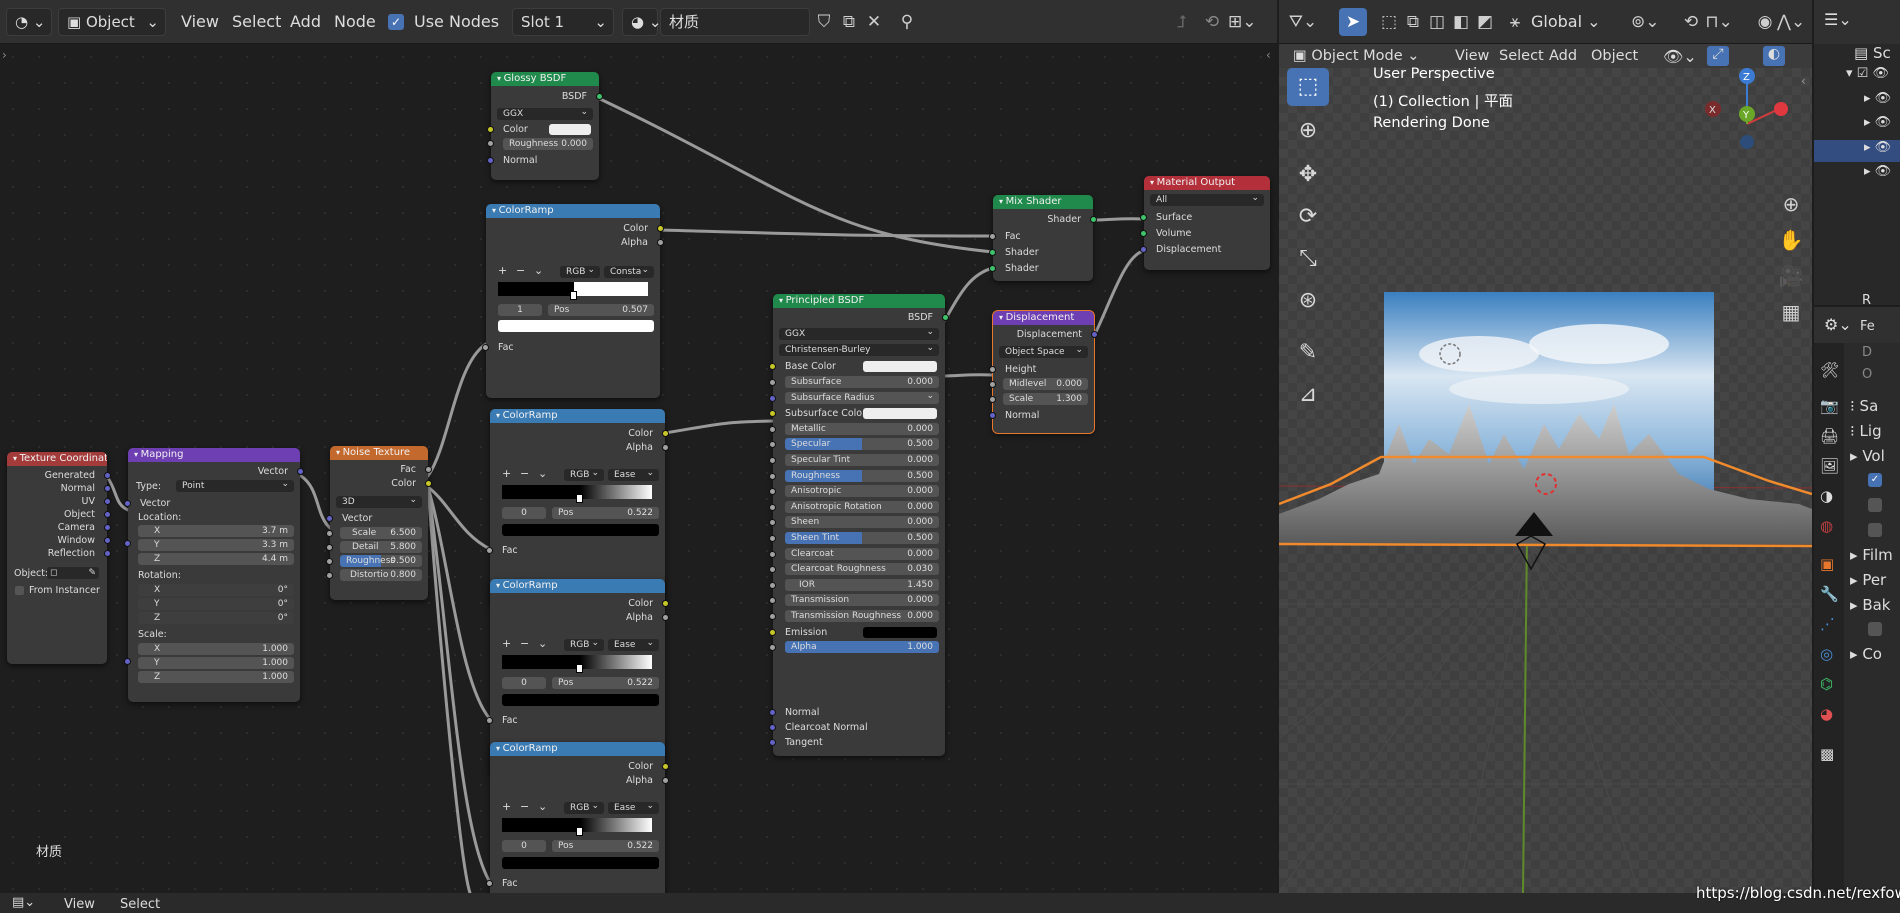 Image resolution: width=1900 pixels, height=913 pixels. Describe the element at coordinates (580, 700) in the screenshot. I see `ramp3-stop-color` at that location.